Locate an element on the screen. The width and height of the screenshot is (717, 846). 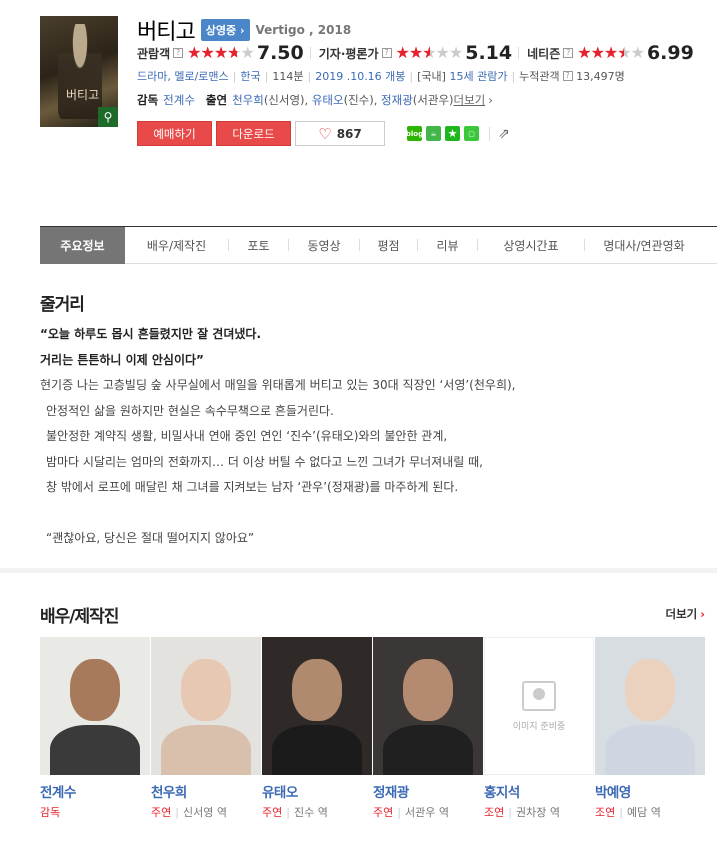
rating-region: [국내] is located at coordinates (431, 76).